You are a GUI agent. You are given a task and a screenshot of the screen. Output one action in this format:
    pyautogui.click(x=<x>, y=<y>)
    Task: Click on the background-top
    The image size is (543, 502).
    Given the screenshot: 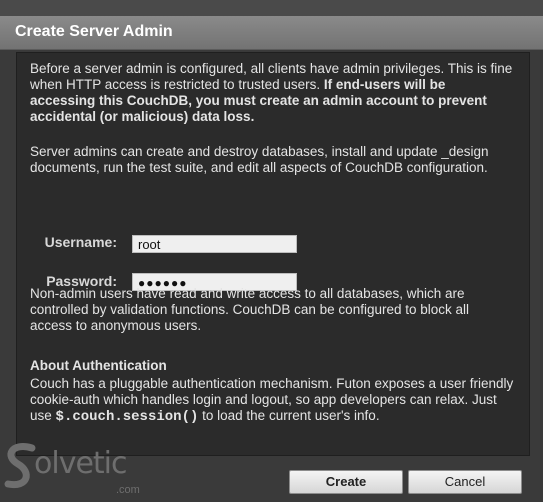 What is the action you would take?
    pyautogui.click(x=271, y=8)
    